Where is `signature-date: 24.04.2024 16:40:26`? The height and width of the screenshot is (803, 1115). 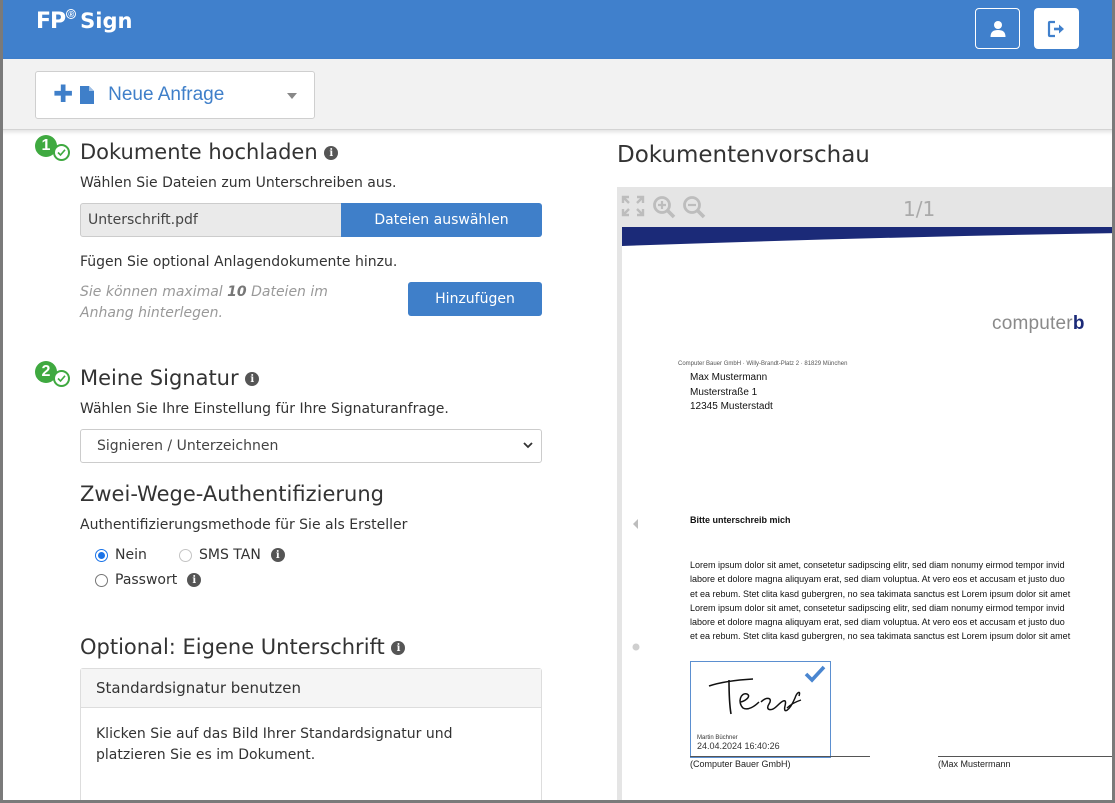
signature-date: 24.04.2024 16:40:26 is located at coordinates (738, 746).